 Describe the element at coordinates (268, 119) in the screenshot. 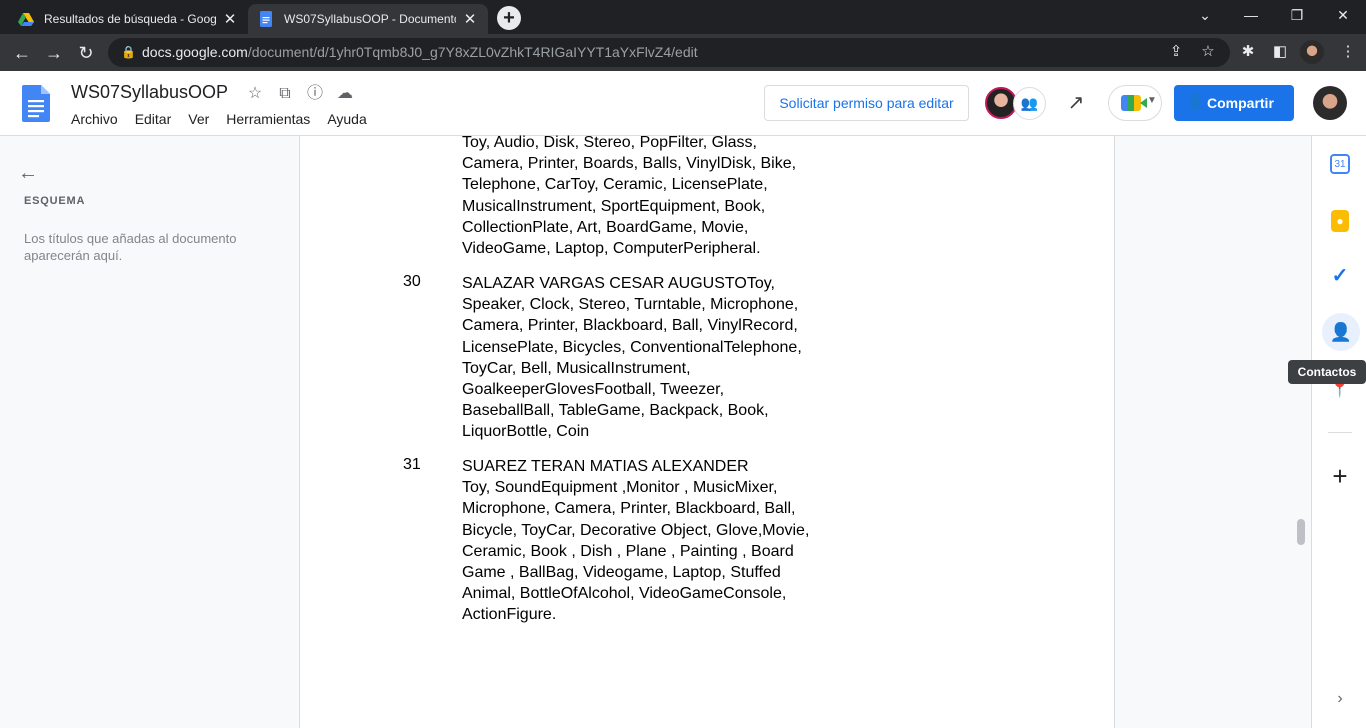

I see `menu-herramientas: Herramientas` at that location.